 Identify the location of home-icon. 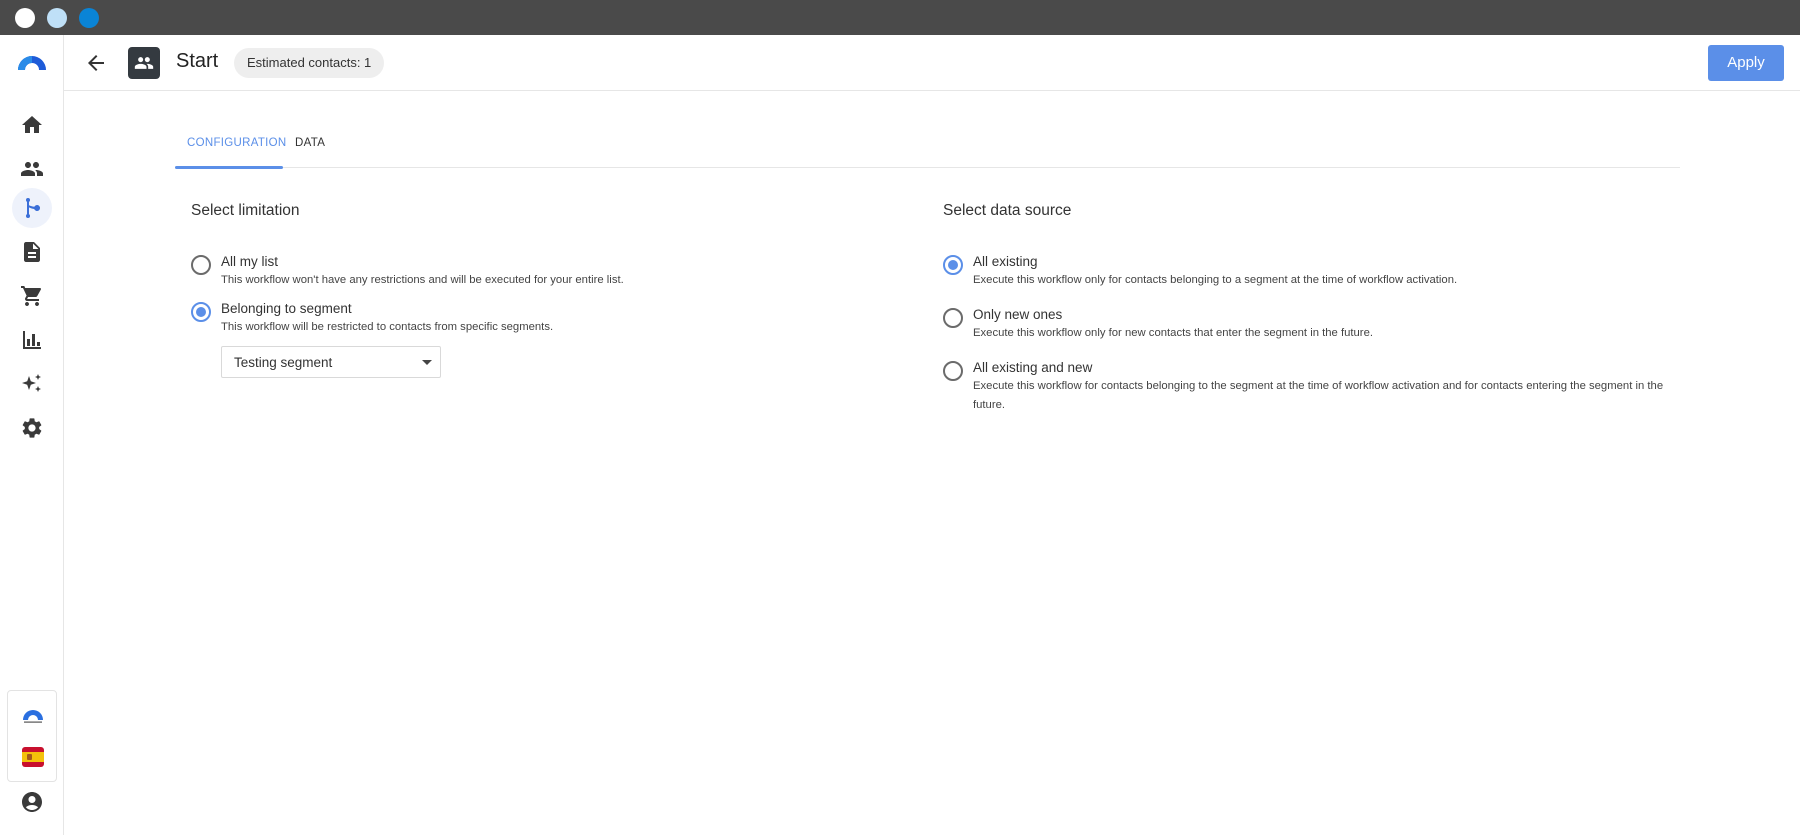
(32, 124).